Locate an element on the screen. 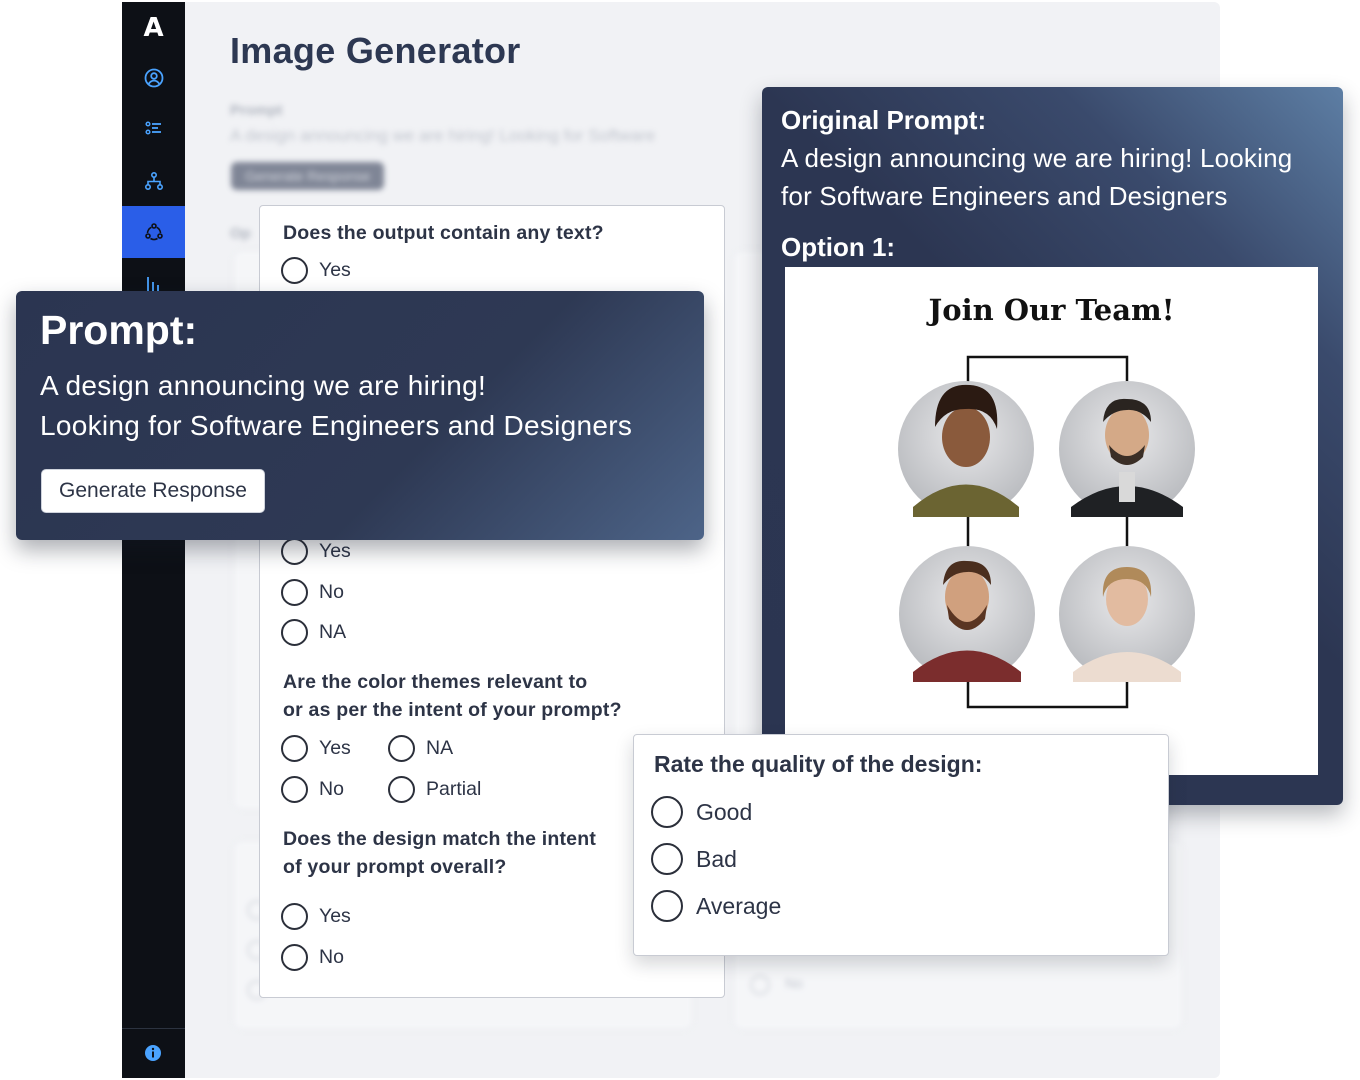 This screenshot has width=1360, height=1080. hierarchy-icon is located at coordinates (153, 181).